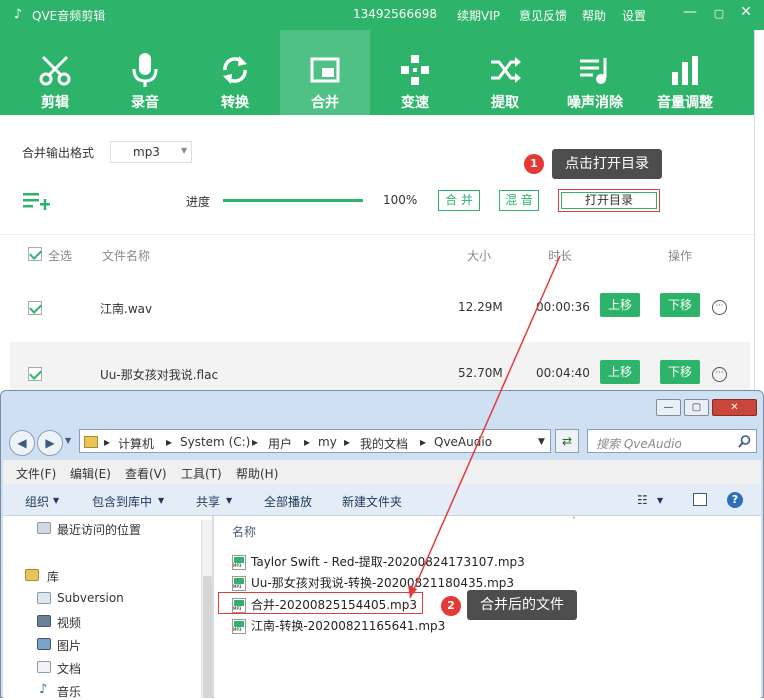  What do you see at coordinates (244, 531) in the screenshot?
I see `column-header-name: 名称` at bounding box center [244, 531].